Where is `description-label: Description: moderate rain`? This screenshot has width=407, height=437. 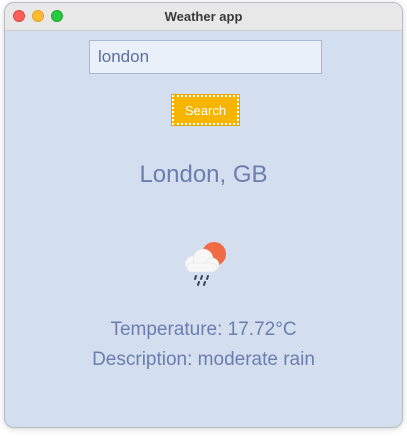 description-label: Description: moderate rain is located at coordinates (203, 359).